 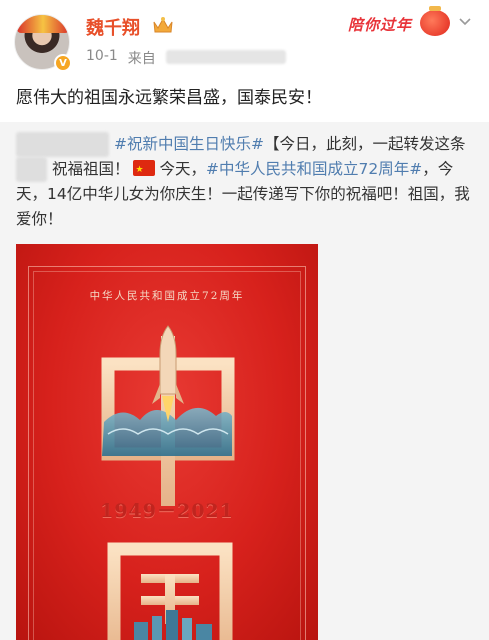 I want to click on topic-link-anniversary: #中华人民共和国成立72周年#, so click(x=314, y=169).